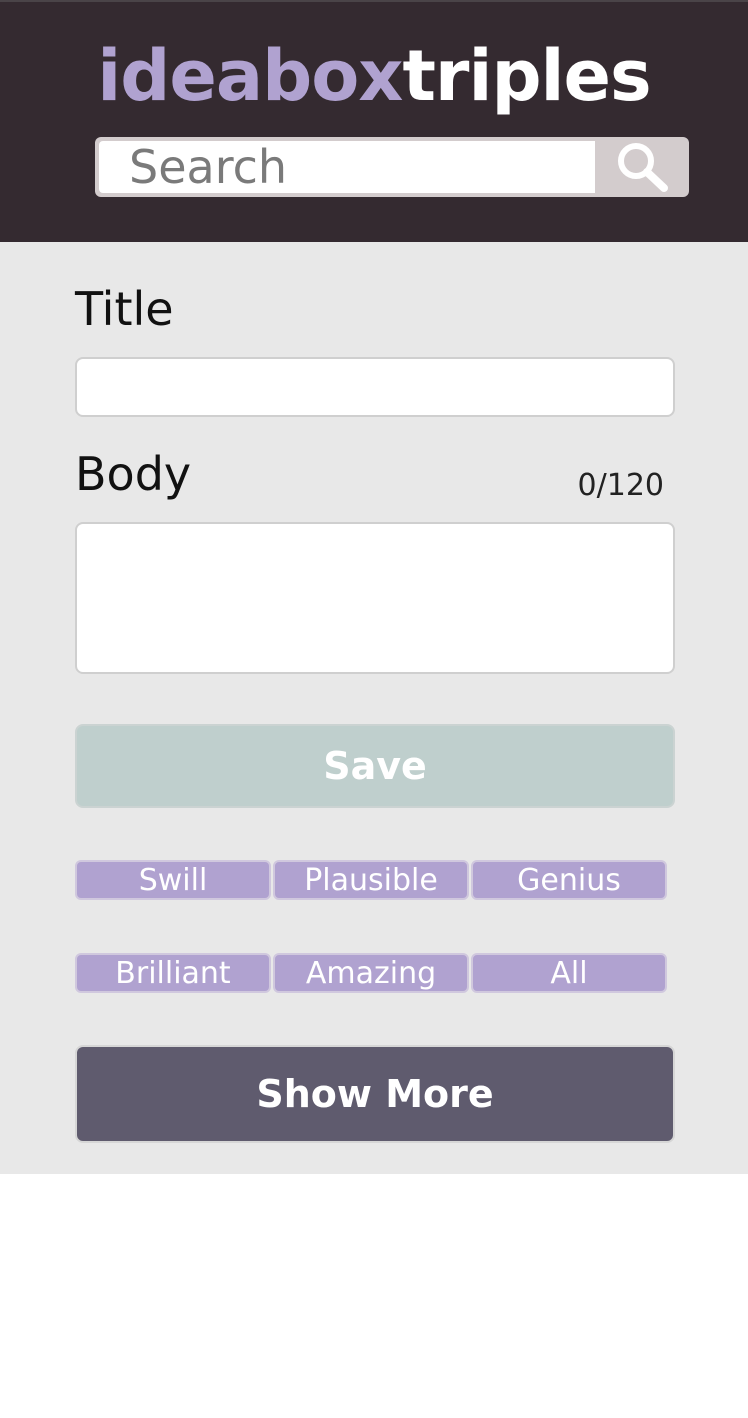 Image resolution: width=748 pixels, height=1418 pixels. What do you see at coordinates (526, 76) in the screenshot?
I see `logo-part-triples: triples` at bounding box center [526, 76].